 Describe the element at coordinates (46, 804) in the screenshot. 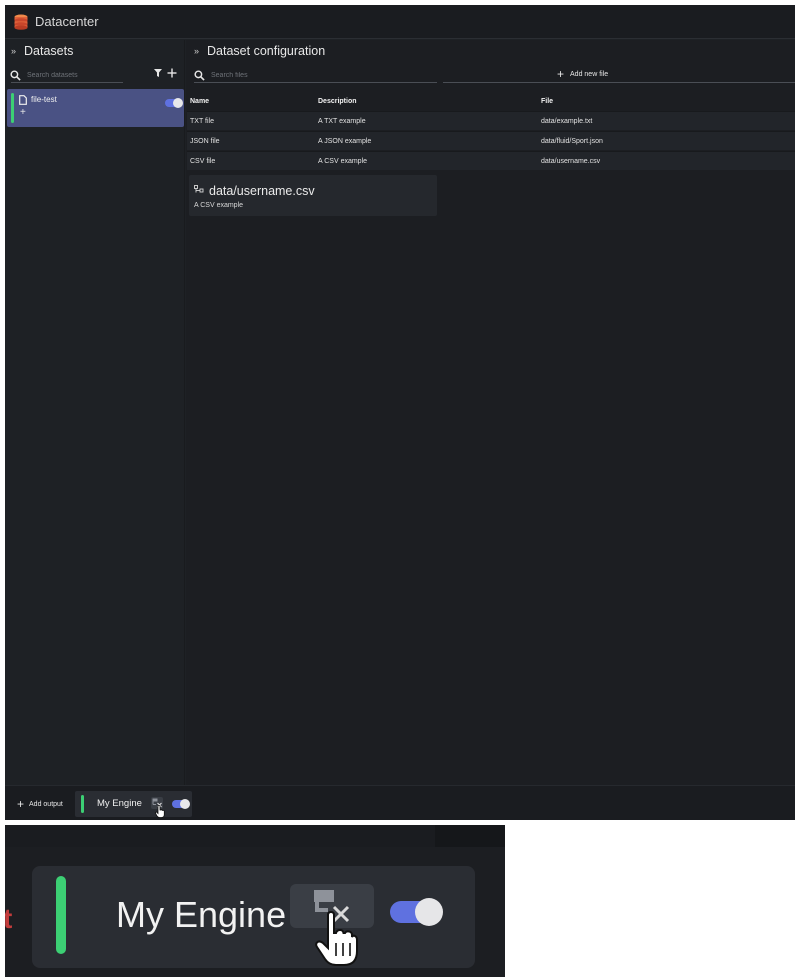

I see `add-output-label: Add output` at that location.